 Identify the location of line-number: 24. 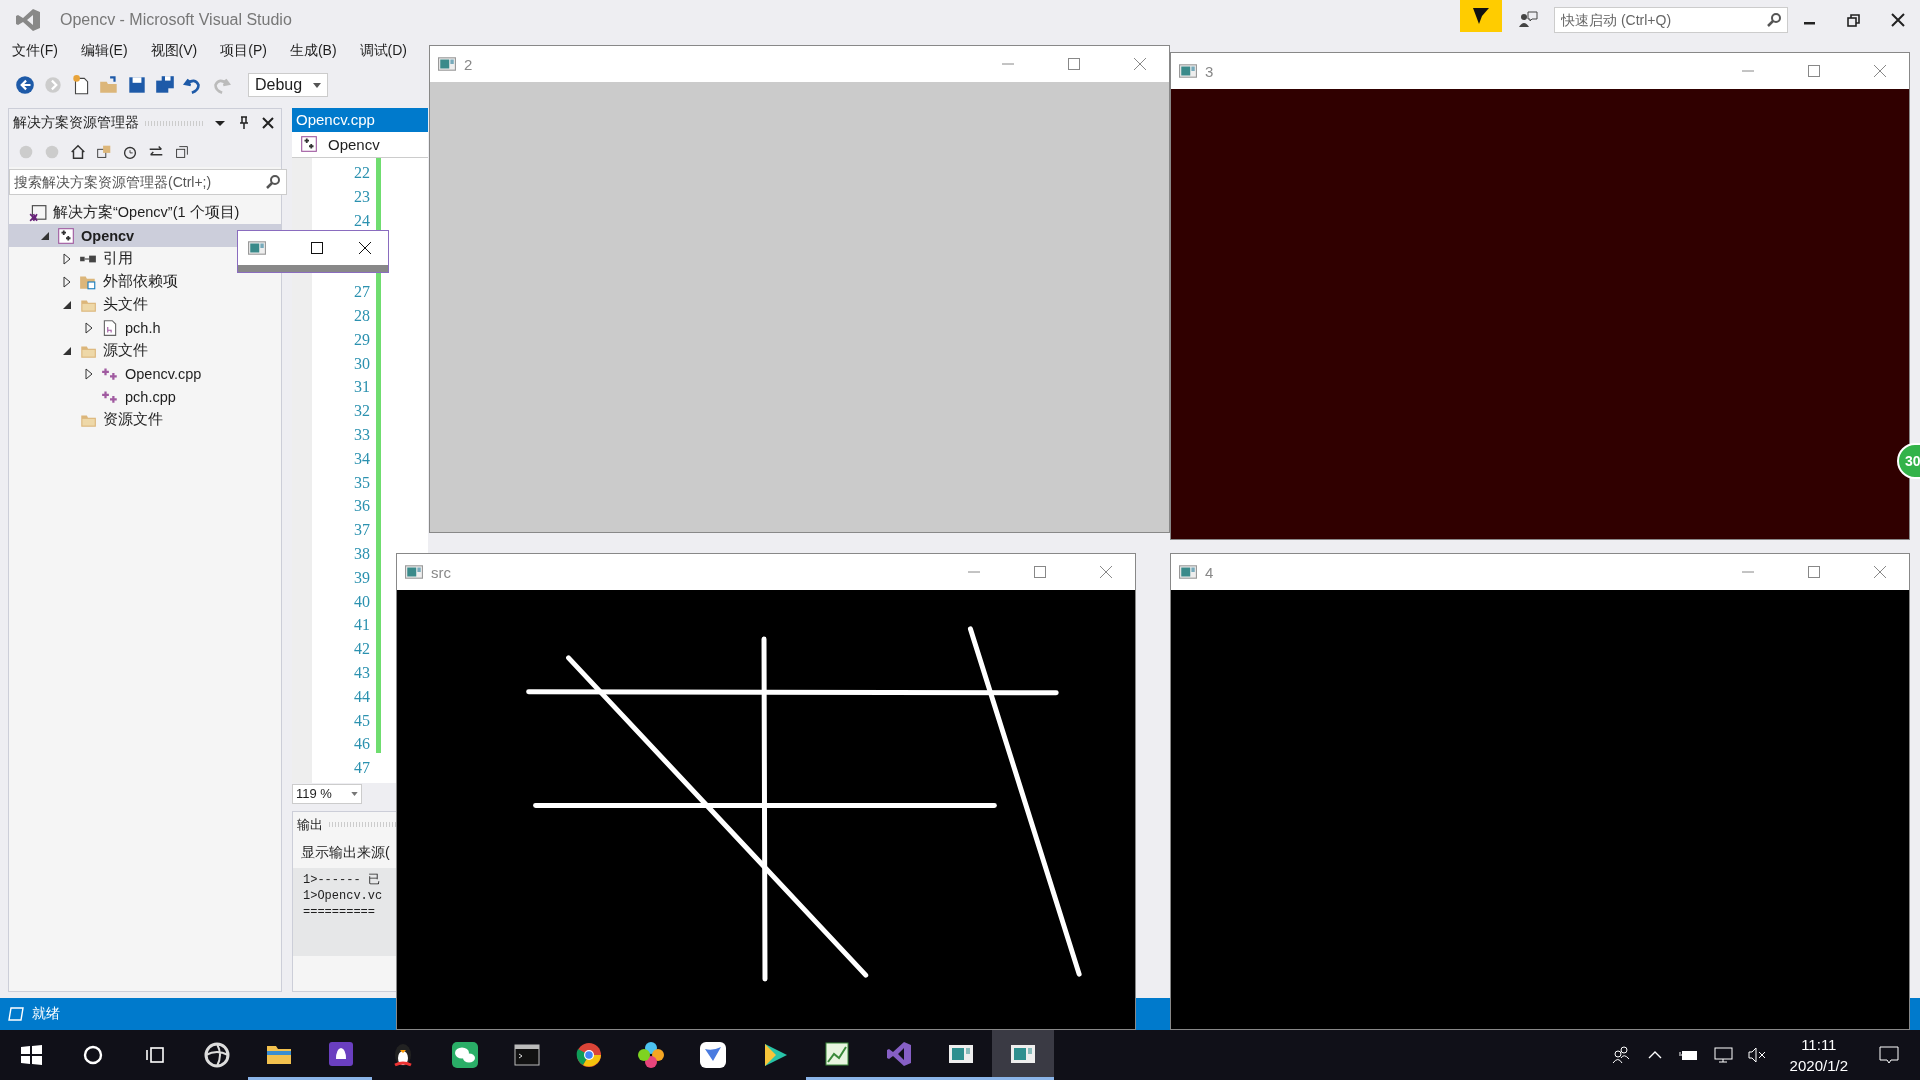
(362, 221).